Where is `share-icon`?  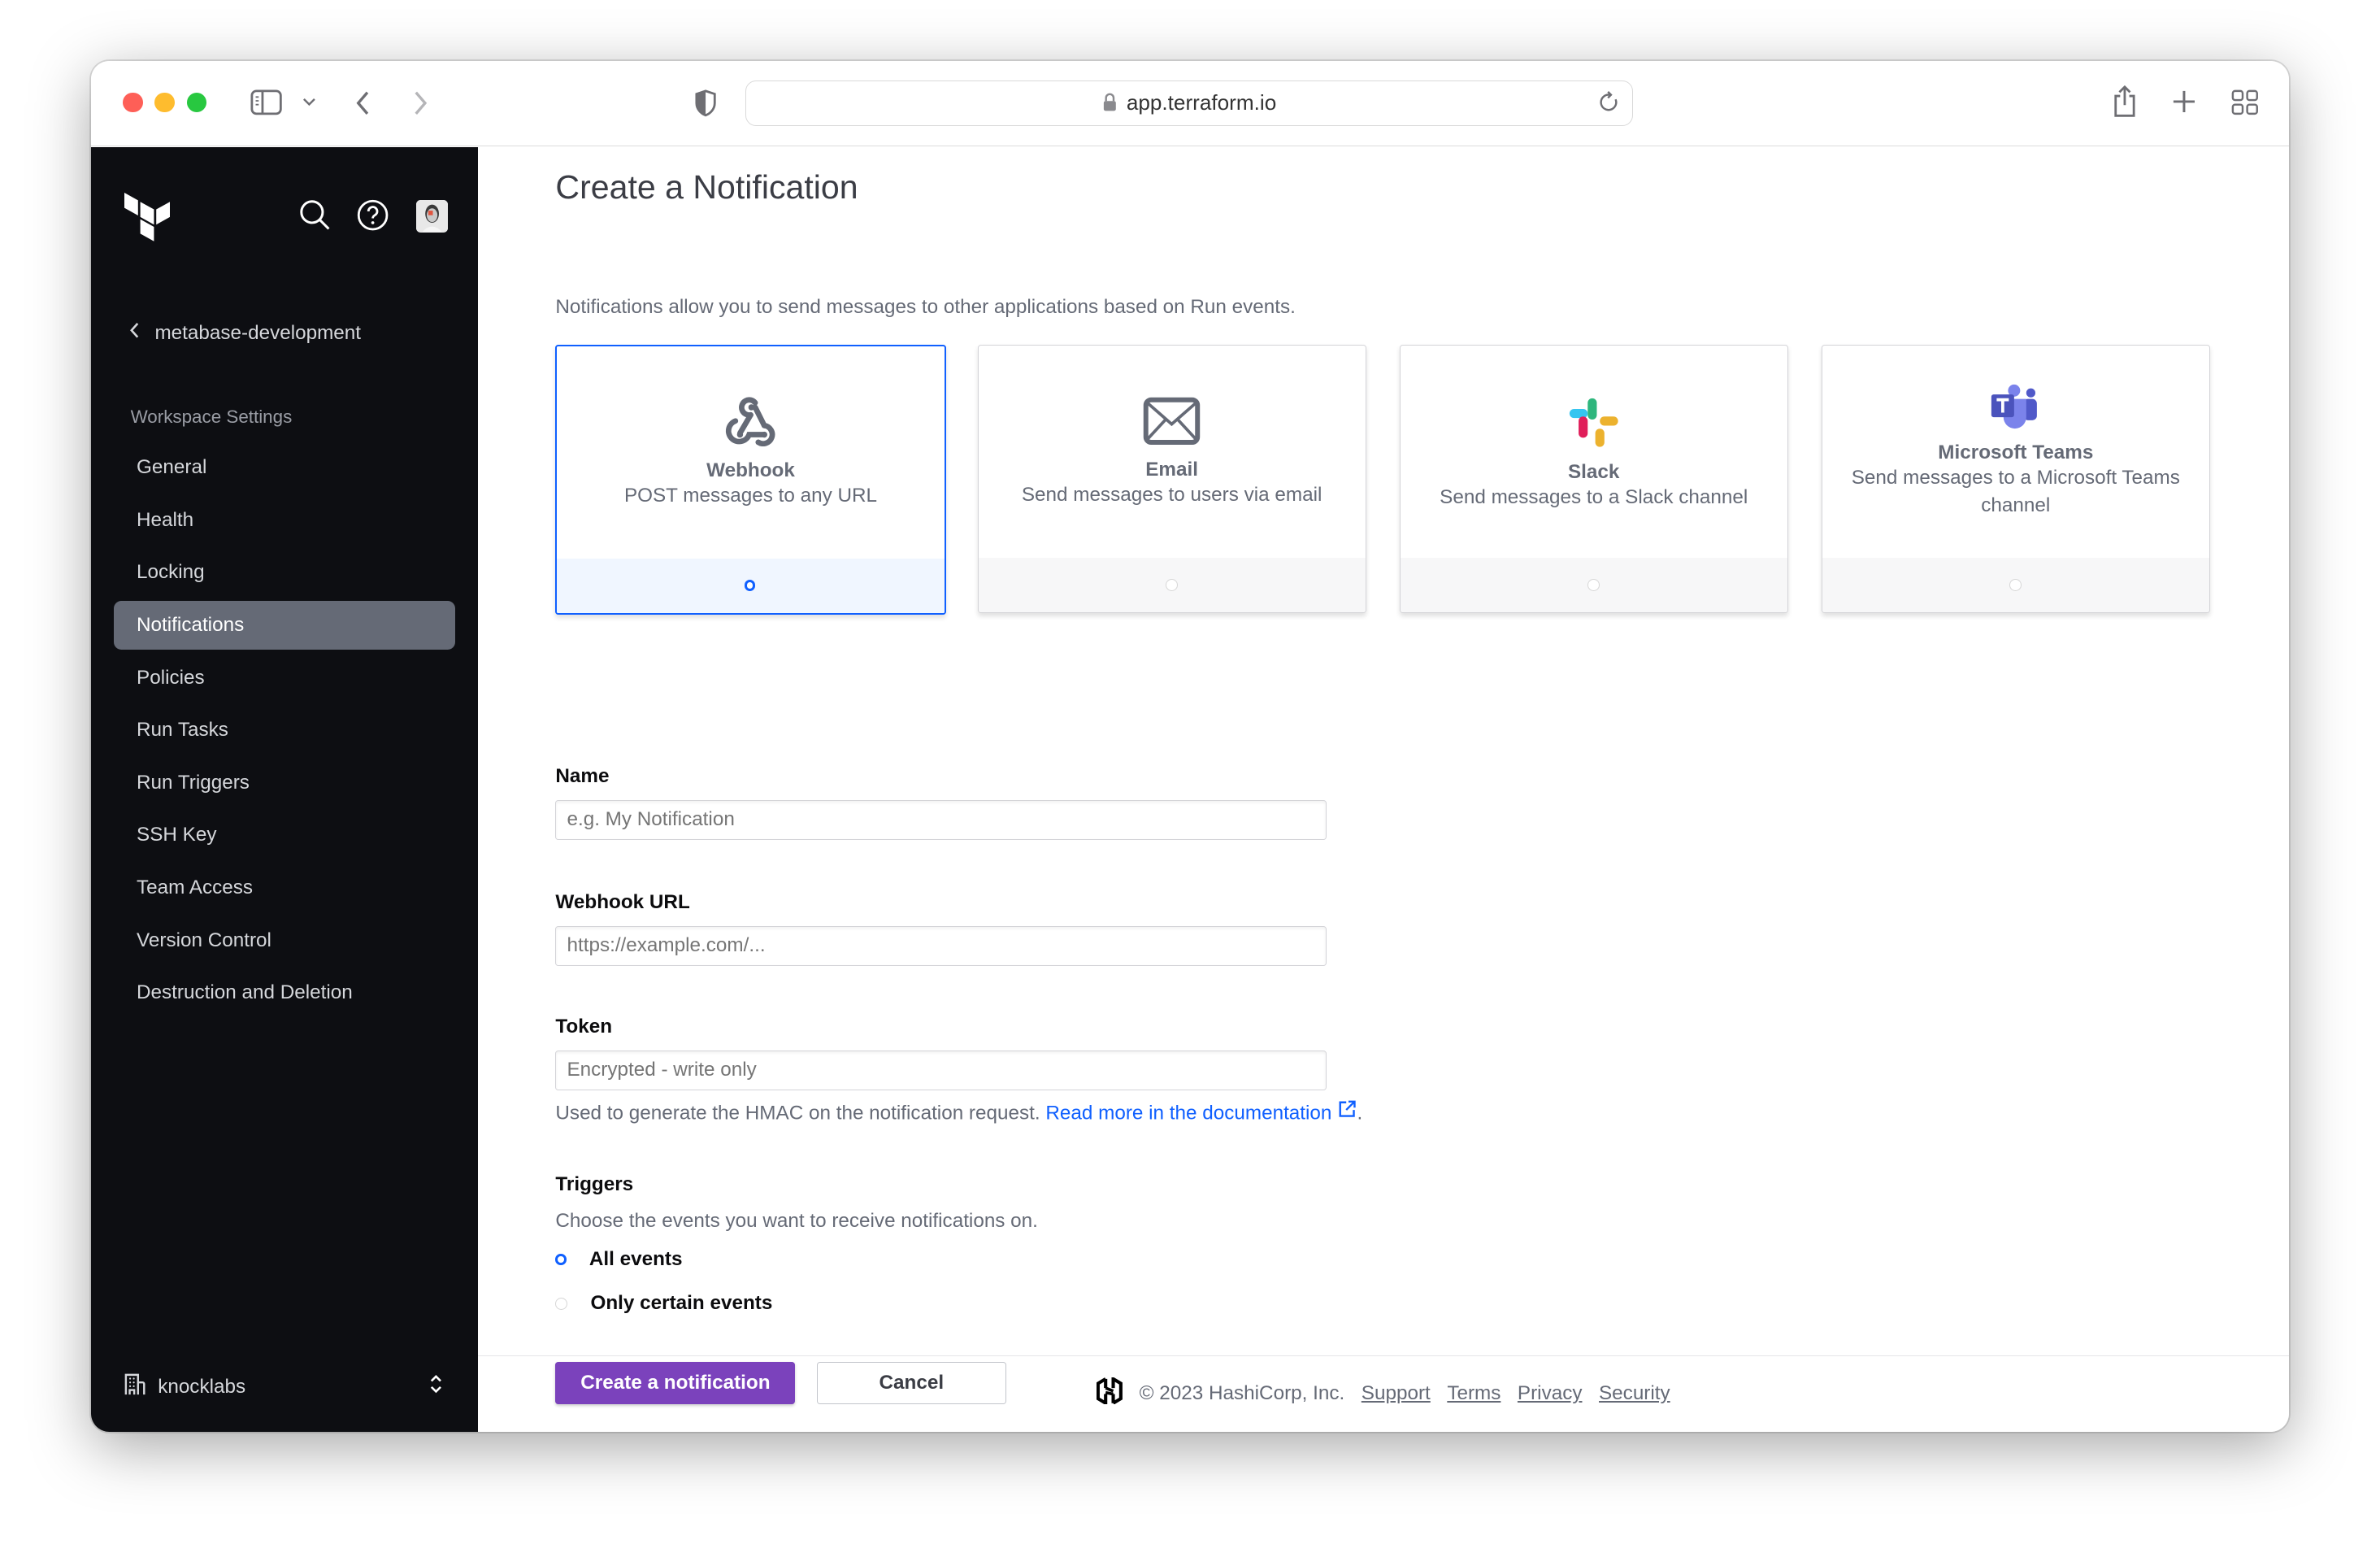
share-icon is located at coordinates (2125, 101).